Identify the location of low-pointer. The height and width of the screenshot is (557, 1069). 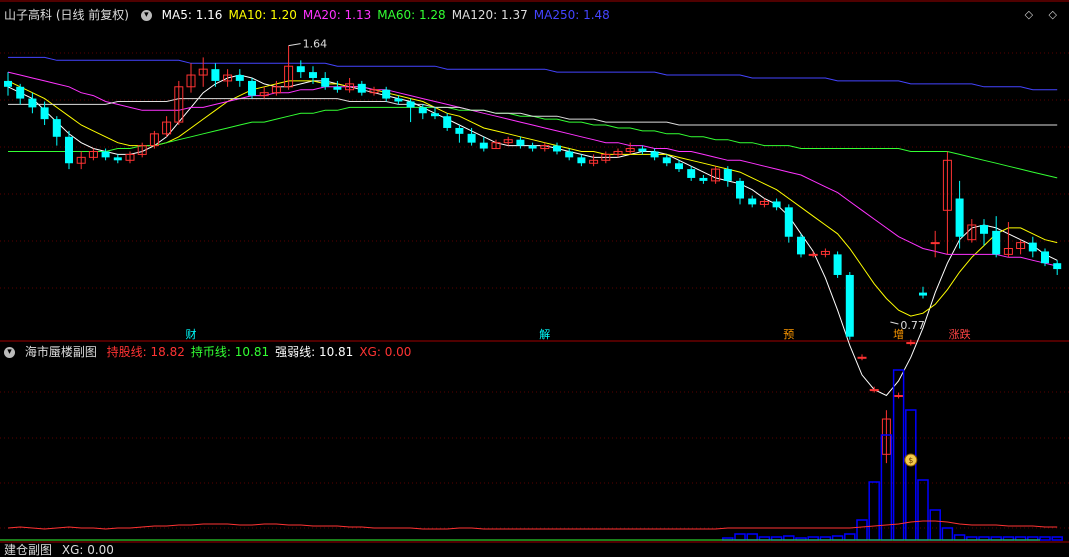
(894, 323).